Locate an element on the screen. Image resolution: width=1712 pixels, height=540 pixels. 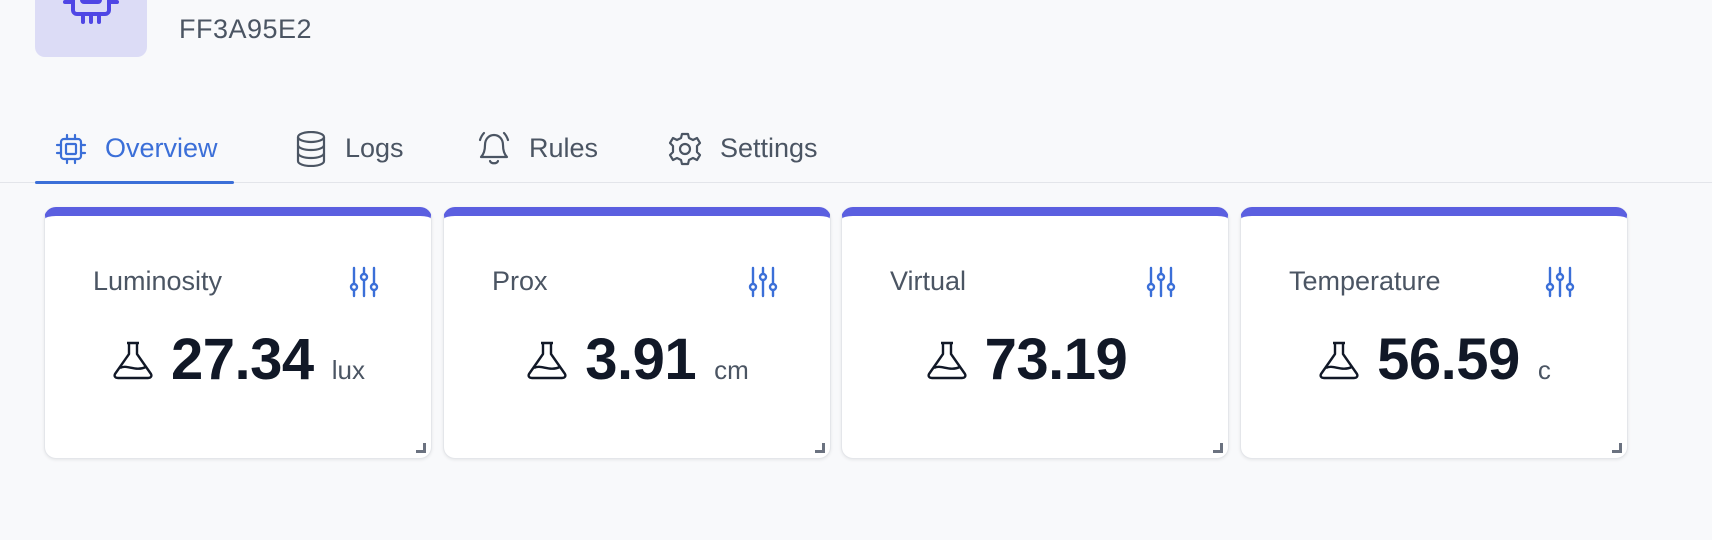
card-reading: 56.59 c is located at coordinates (1434, 359).